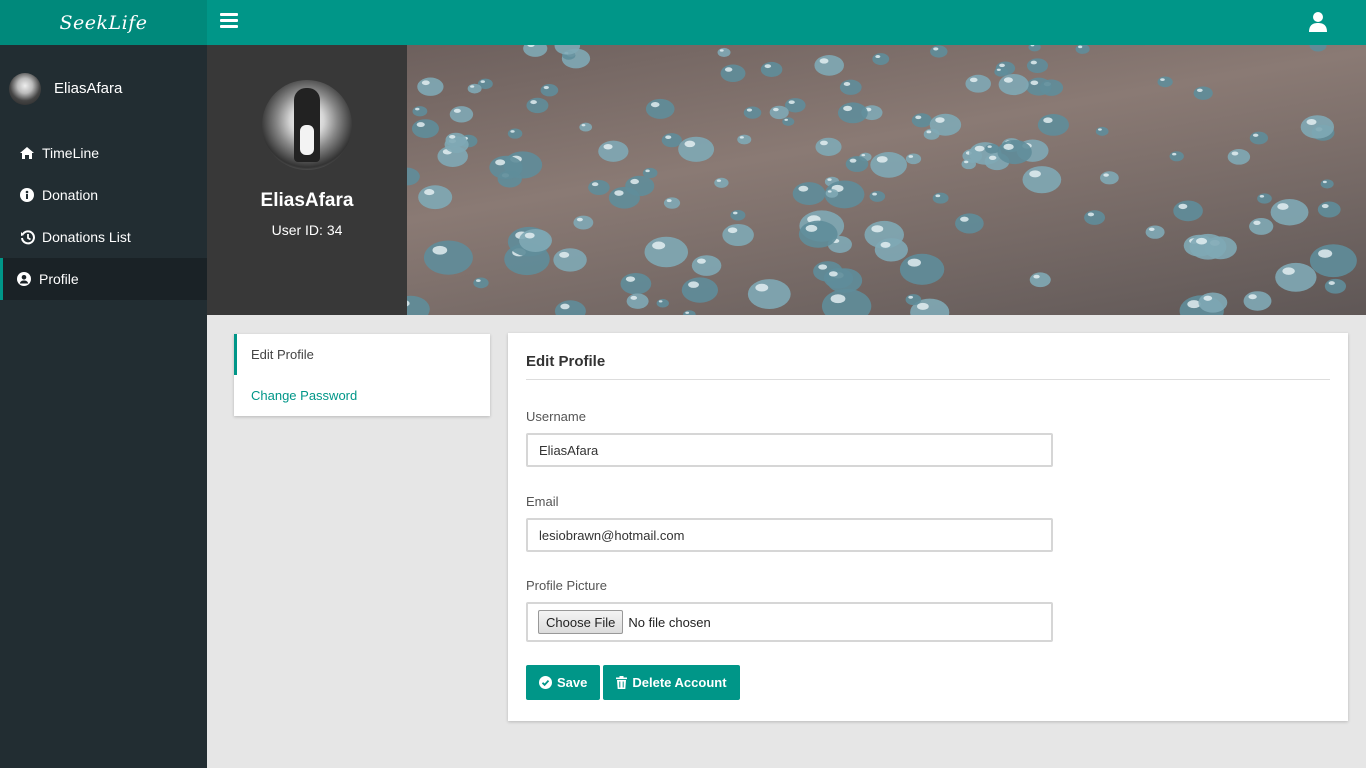 Image resolution: width=1366 pixels, height=768 pixels. I want to click on profile-tabs: Edit Profile Change Password, so click(362, 375).